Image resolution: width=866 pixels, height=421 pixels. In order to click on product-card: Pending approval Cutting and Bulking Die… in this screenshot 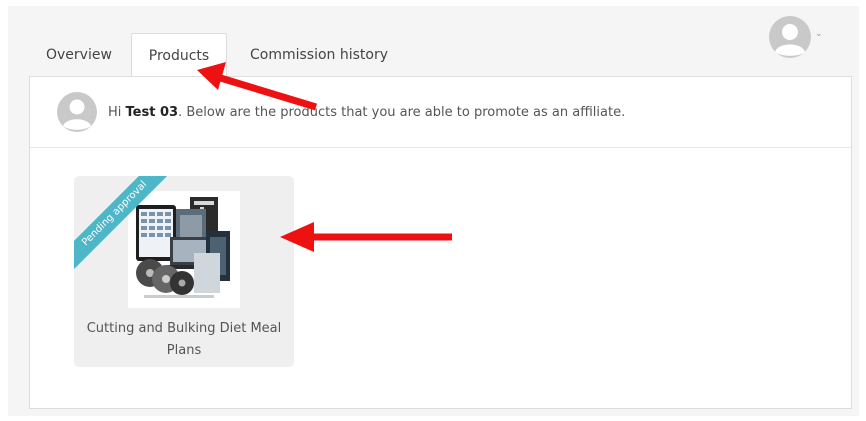, I will do `click(184, 271)`.